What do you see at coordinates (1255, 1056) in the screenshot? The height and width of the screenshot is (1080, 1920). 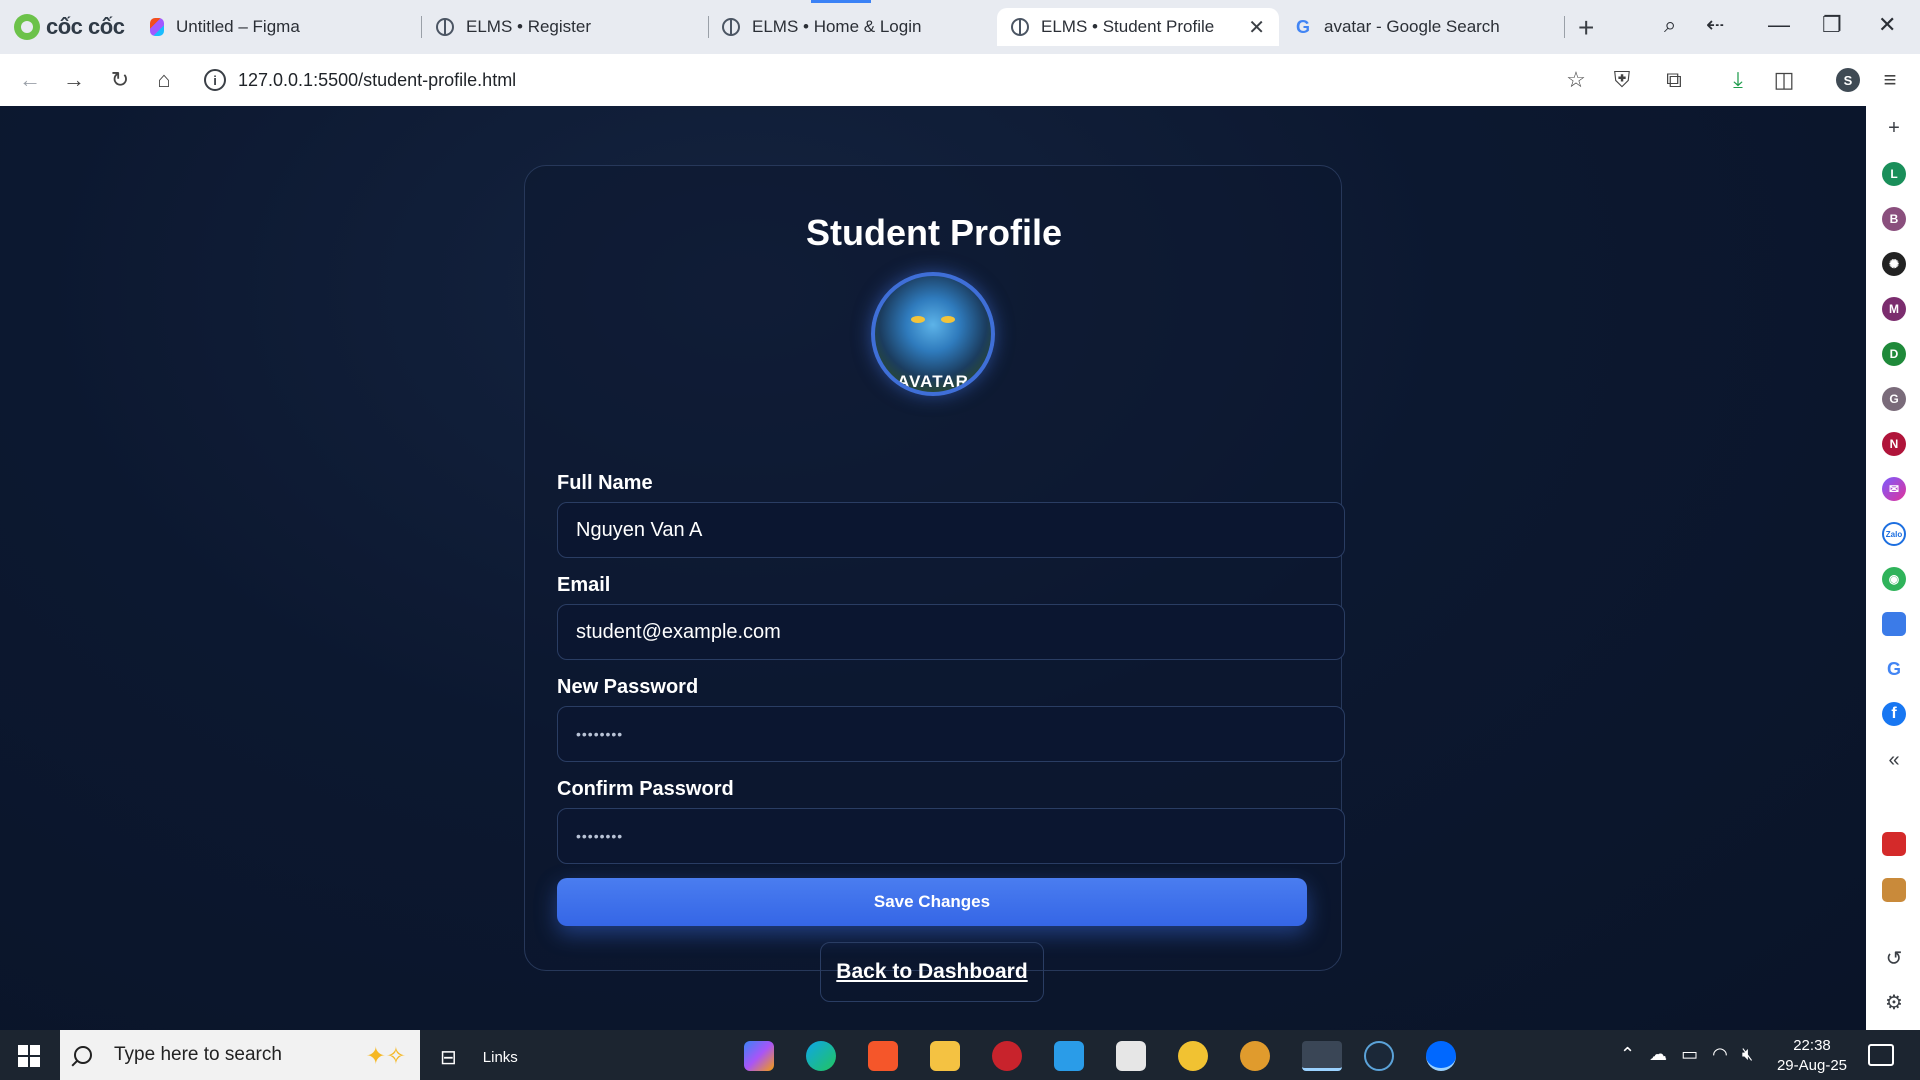 I see `game-app-icon` at bounding box center [1255, 1056].